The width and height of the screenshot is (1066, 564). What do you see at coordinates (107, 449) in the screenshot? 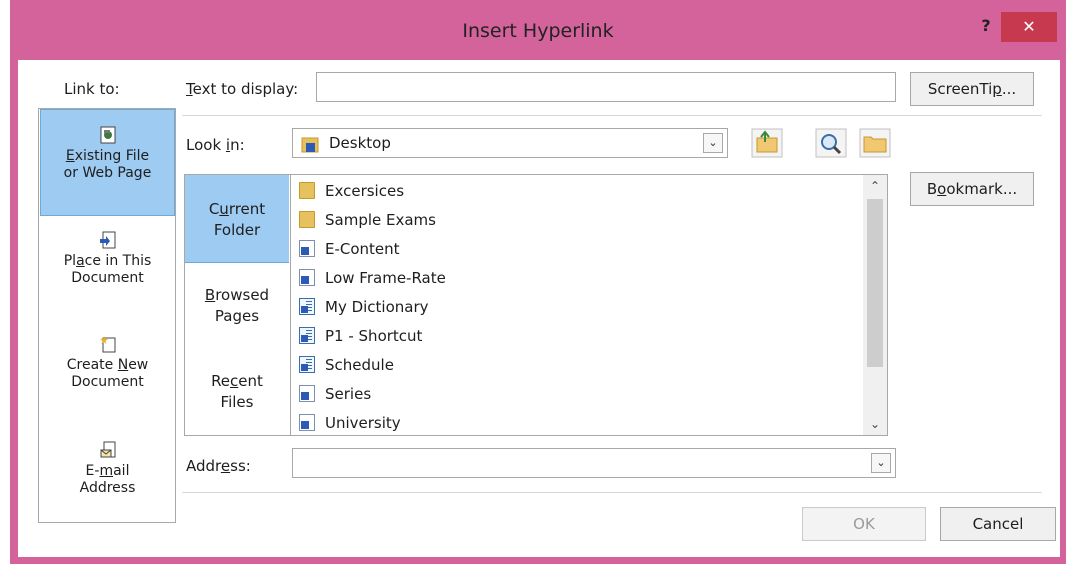
I see `email-address-icon` at bounding box center [107, 449].